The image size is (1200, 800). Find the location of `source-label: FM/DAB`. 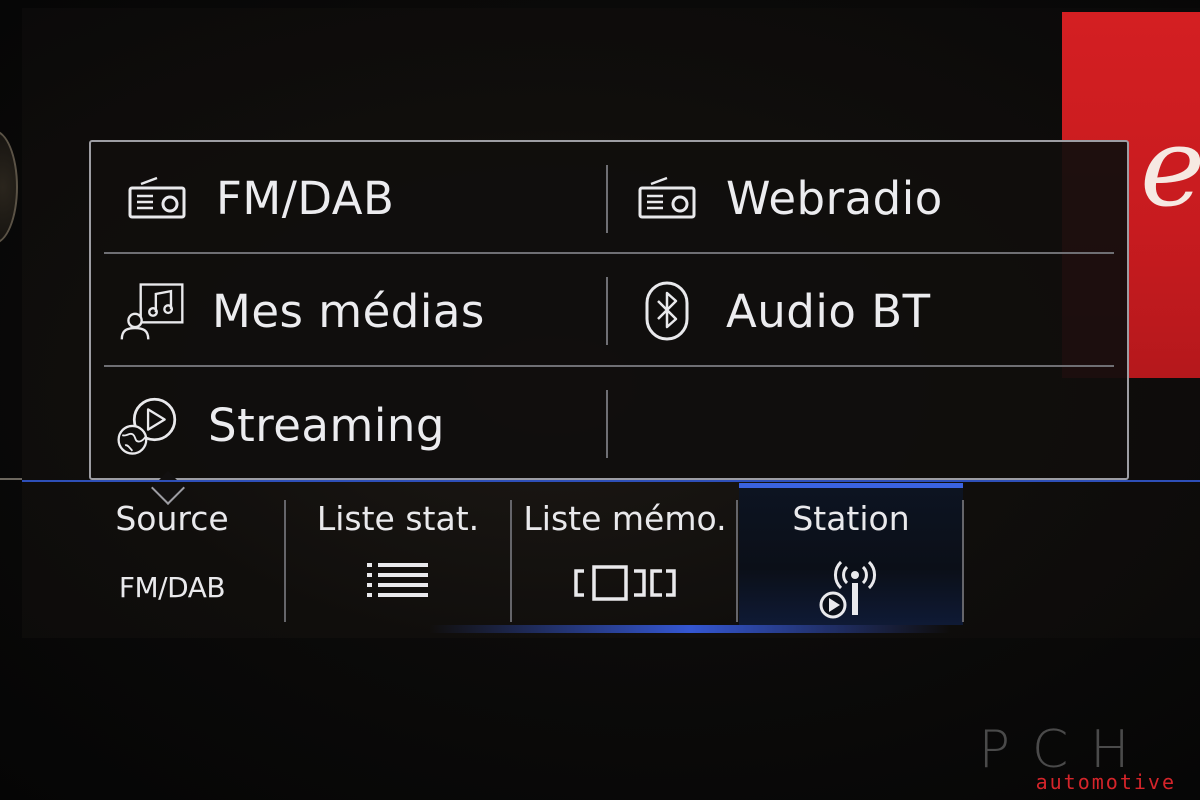

source-label: FM/DAB is located at coordinates (305, 198).